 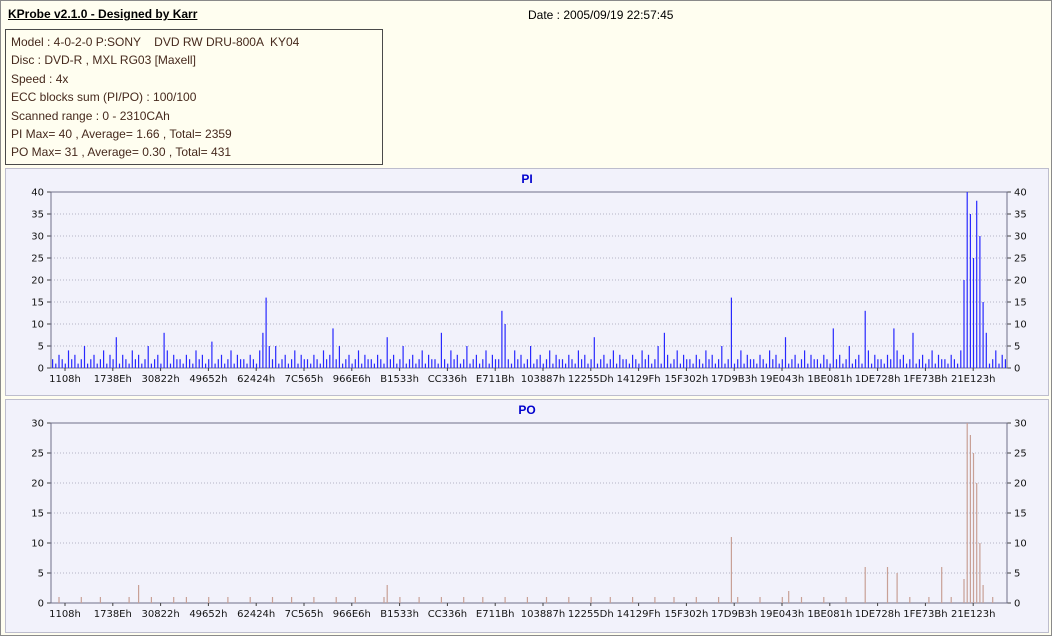 I want to click on info-line: PO Max= 31 , Average= 0.30 , Total= 431, so click(x=121, y=152).